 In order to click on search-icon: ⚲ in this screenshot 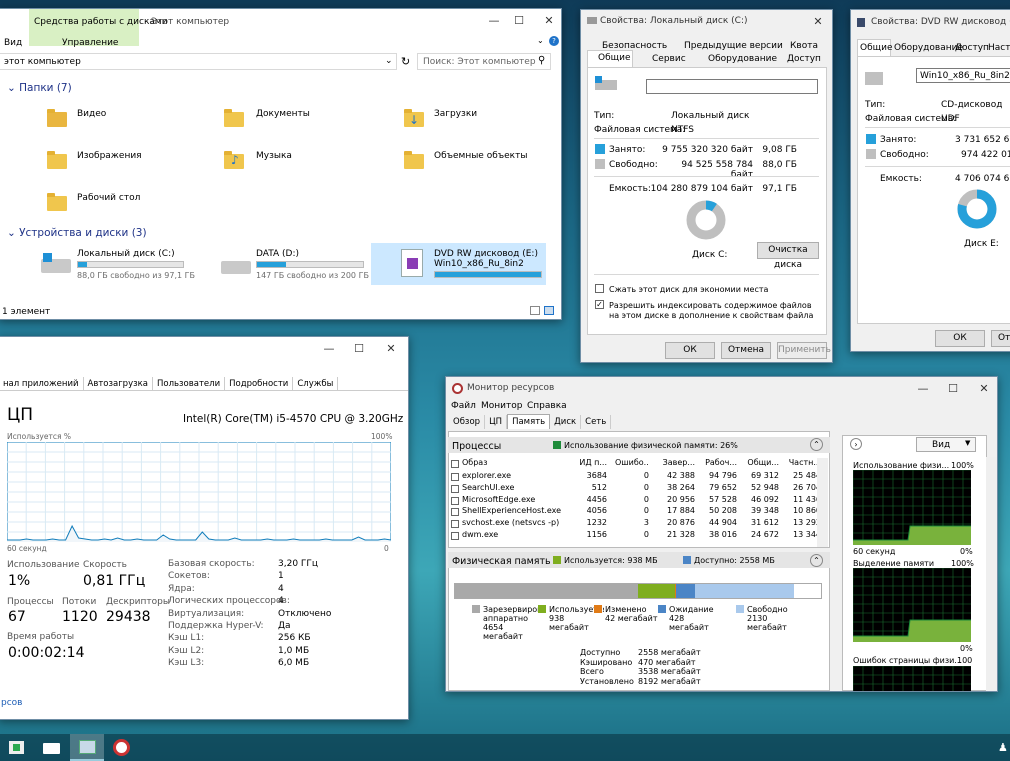, I will do `click(541, 60)`.